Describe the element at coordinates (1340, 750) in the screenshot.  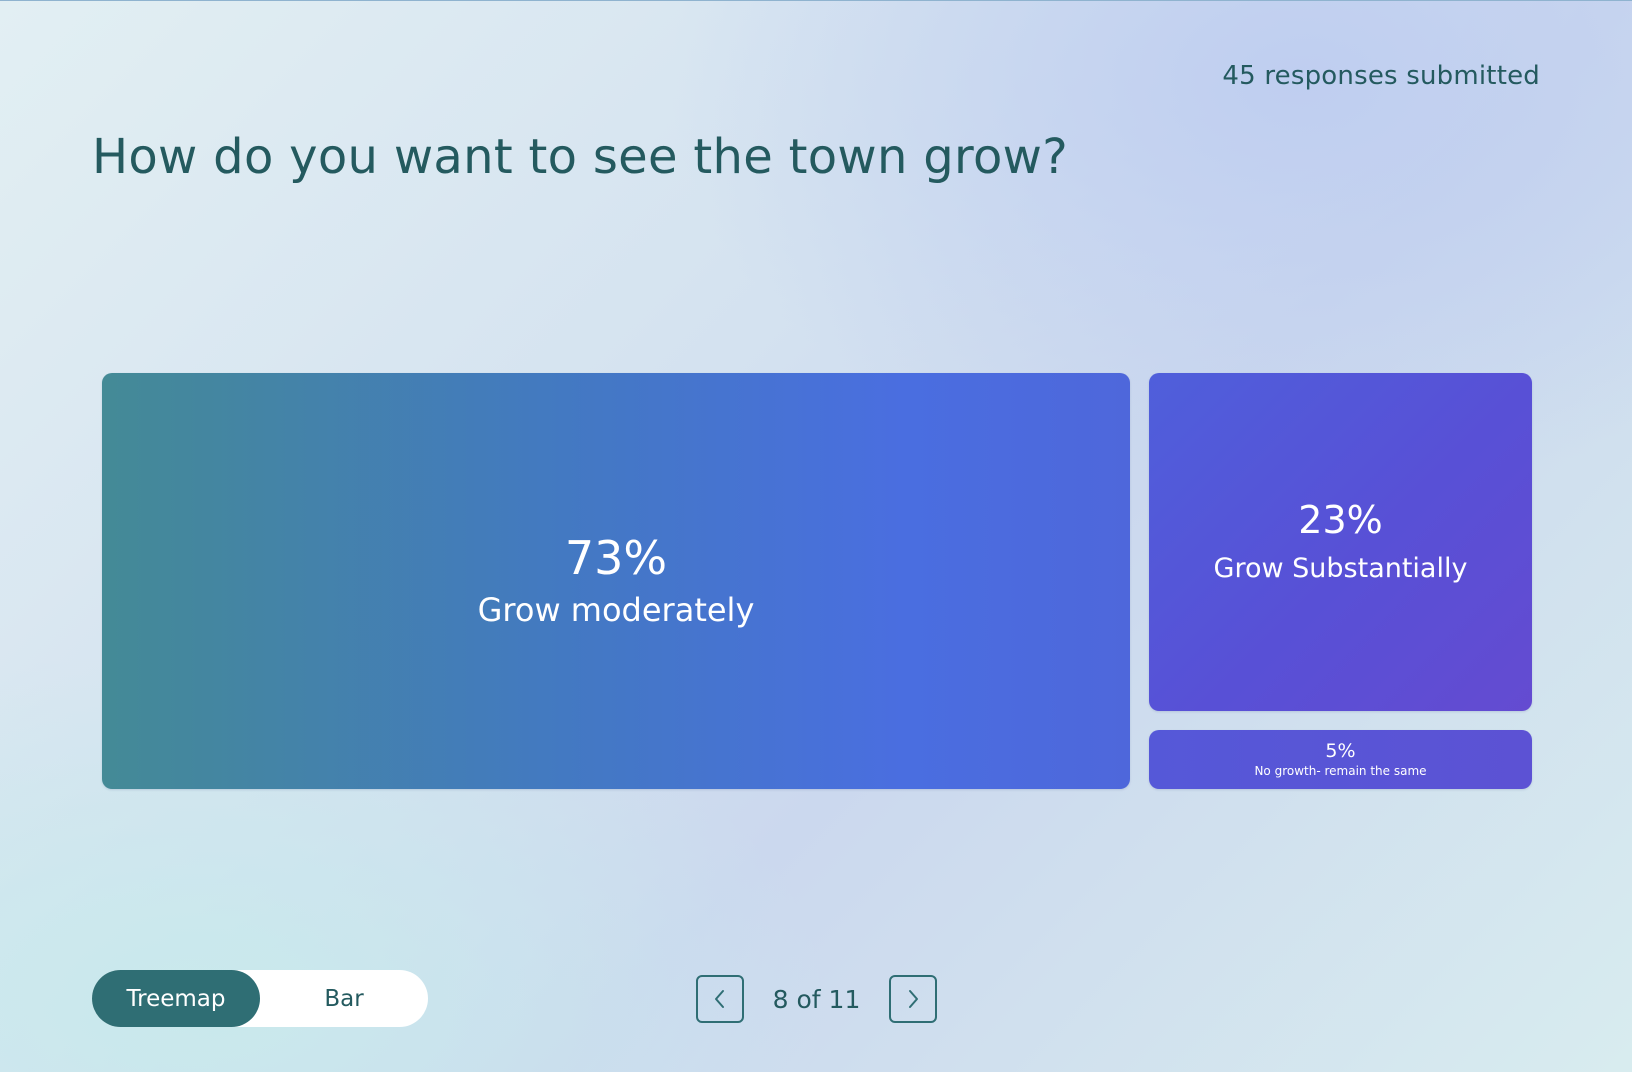
I see `tile-percent: 5%` at that location.